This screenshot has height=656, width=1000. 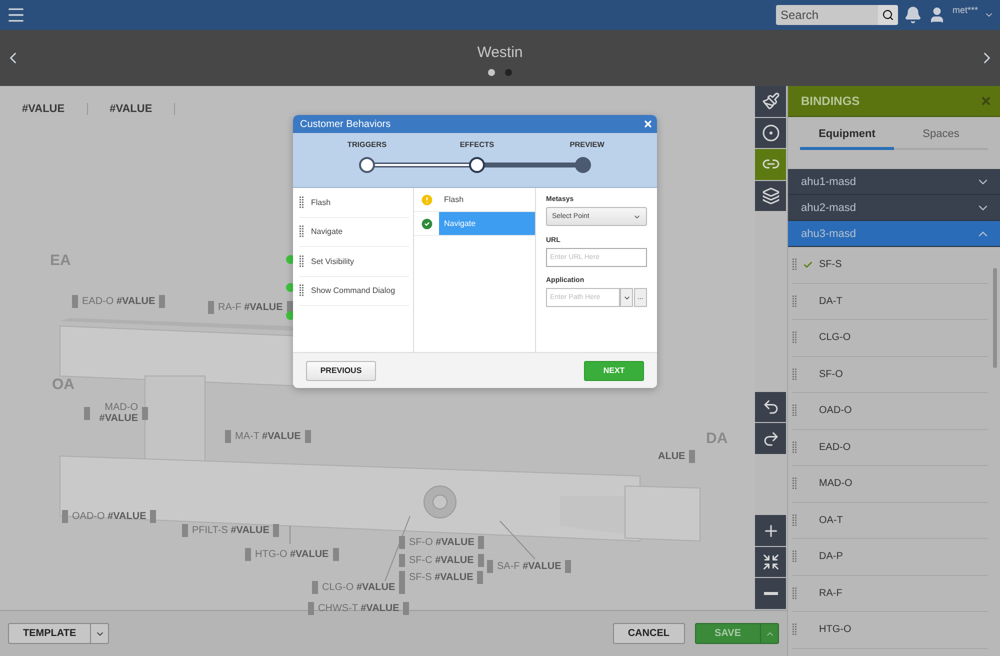 I want to click on bindings-tool-button, so click(x=770, y=164).